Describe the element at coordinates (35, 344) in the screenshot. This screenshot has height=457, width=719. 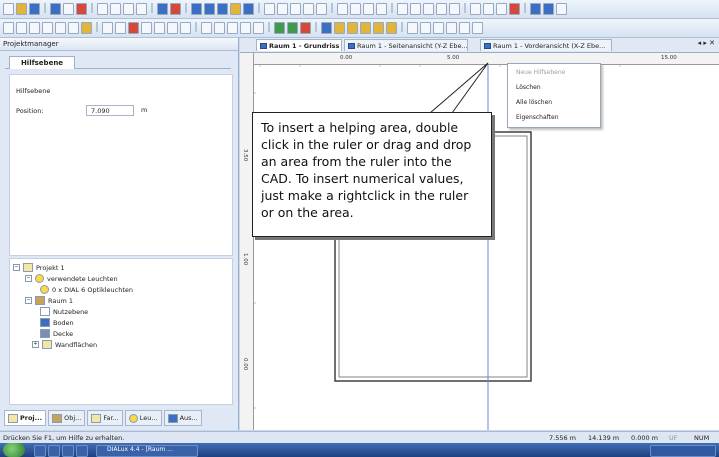
I see `expand-icon: +` at that location.